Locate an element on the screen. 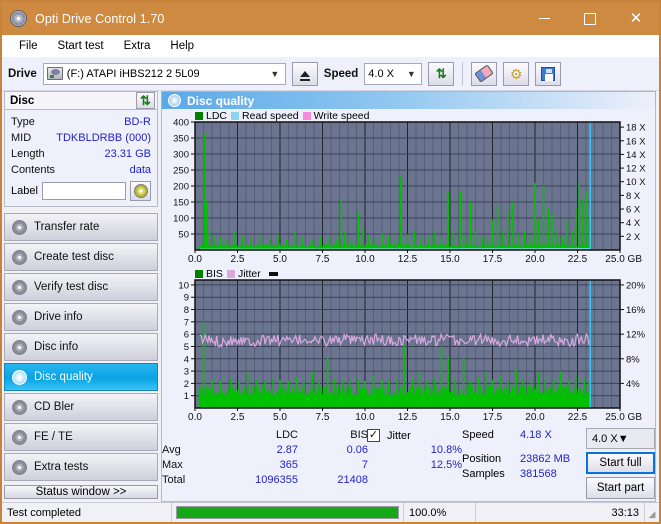  eject-icon is located at coordinates (304, 75).